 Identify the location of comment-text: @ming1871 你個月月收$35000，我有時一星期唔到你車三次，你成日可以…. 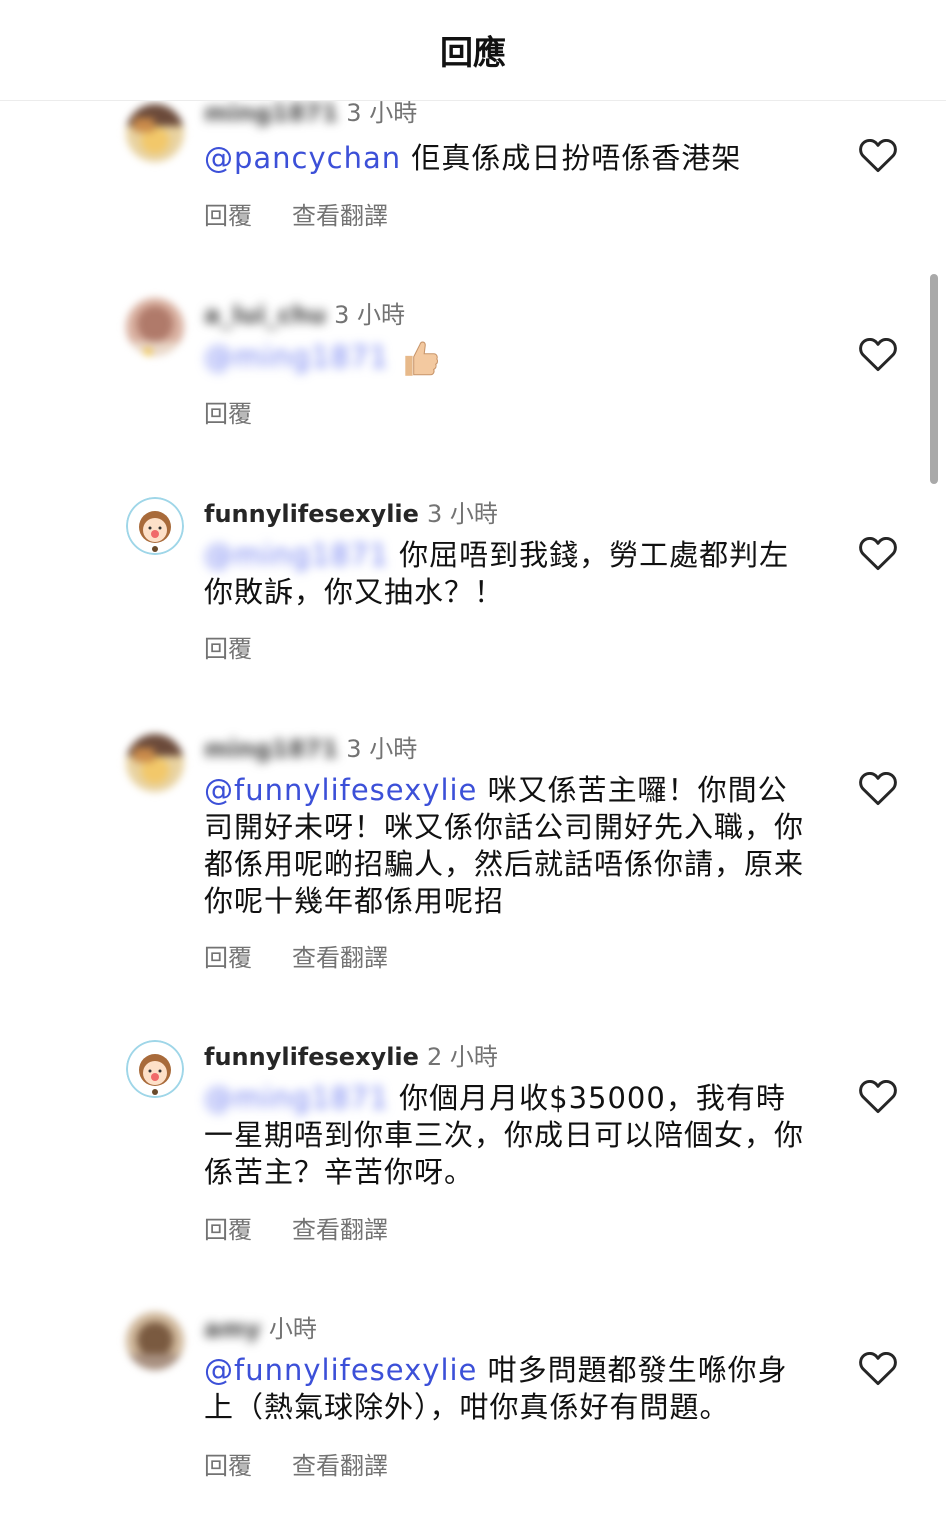
(504, 1135).